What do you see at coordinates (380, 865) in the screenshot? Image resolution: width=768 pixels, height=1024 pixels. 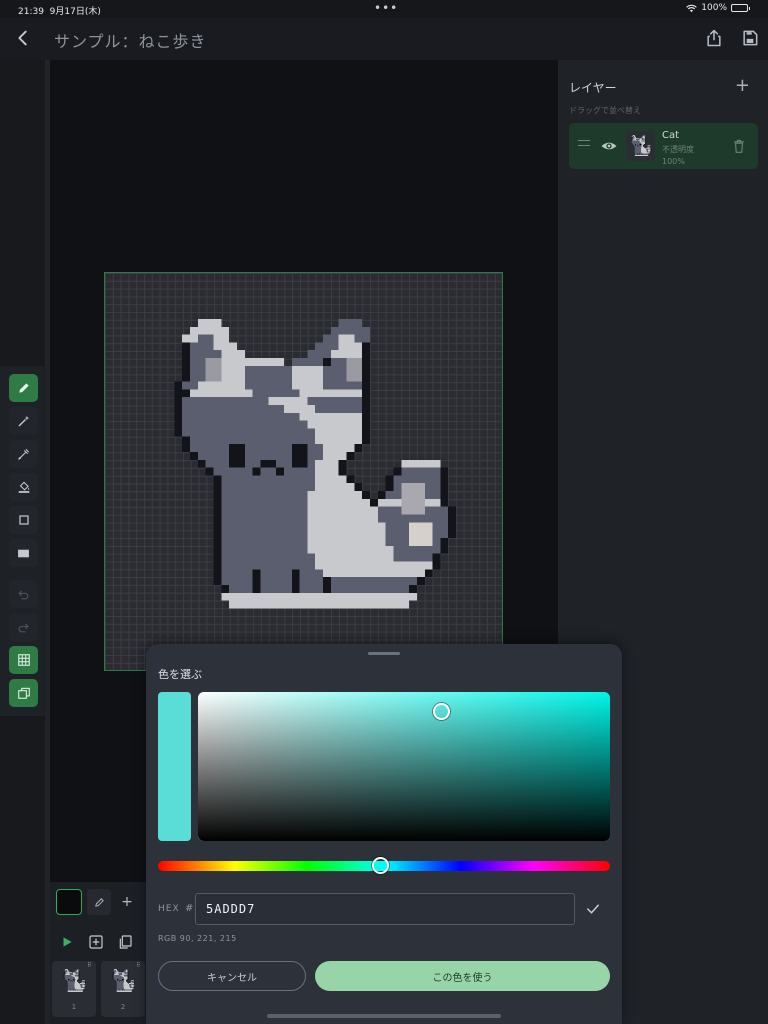 I see `hue-slider-handle` at bounding box center [380, 865].